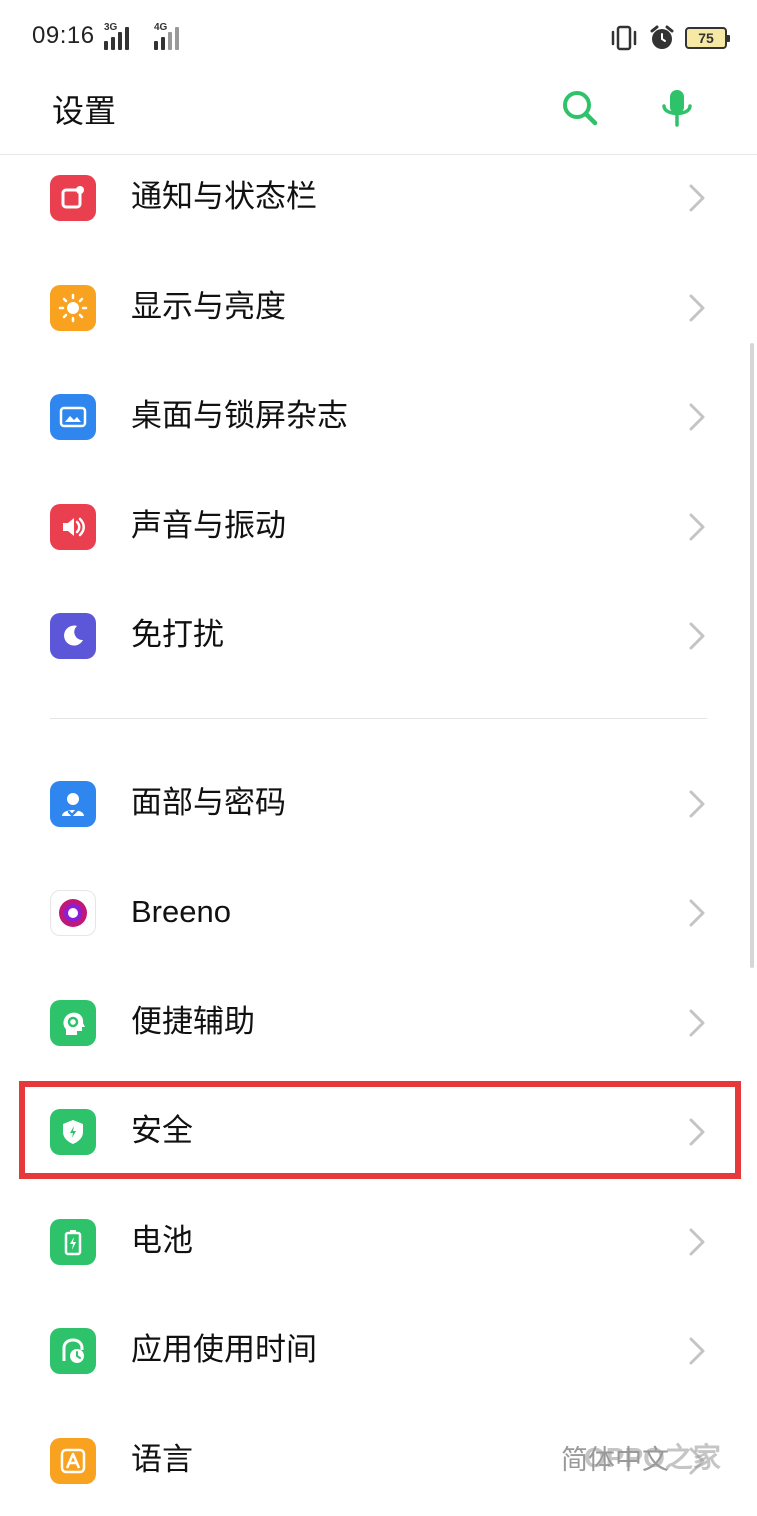 This screenshot has height=1516, width=757. Describe the element at coordinates (73, 308) in the screenshot. I see `brightness-icon` at that location.